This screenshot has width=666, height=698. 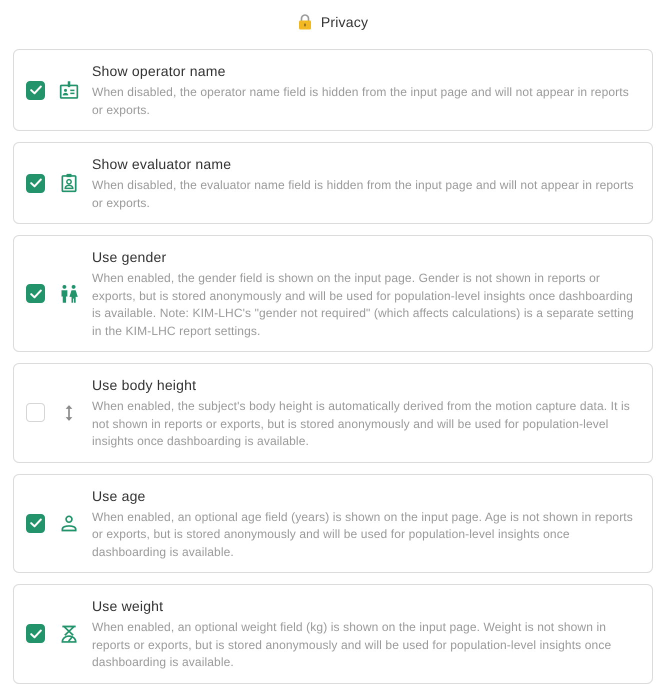 What do you see at coordinates (344, 22) in the screenshot?
I see `page-title: Privacy` at bounding box center [344, 22].